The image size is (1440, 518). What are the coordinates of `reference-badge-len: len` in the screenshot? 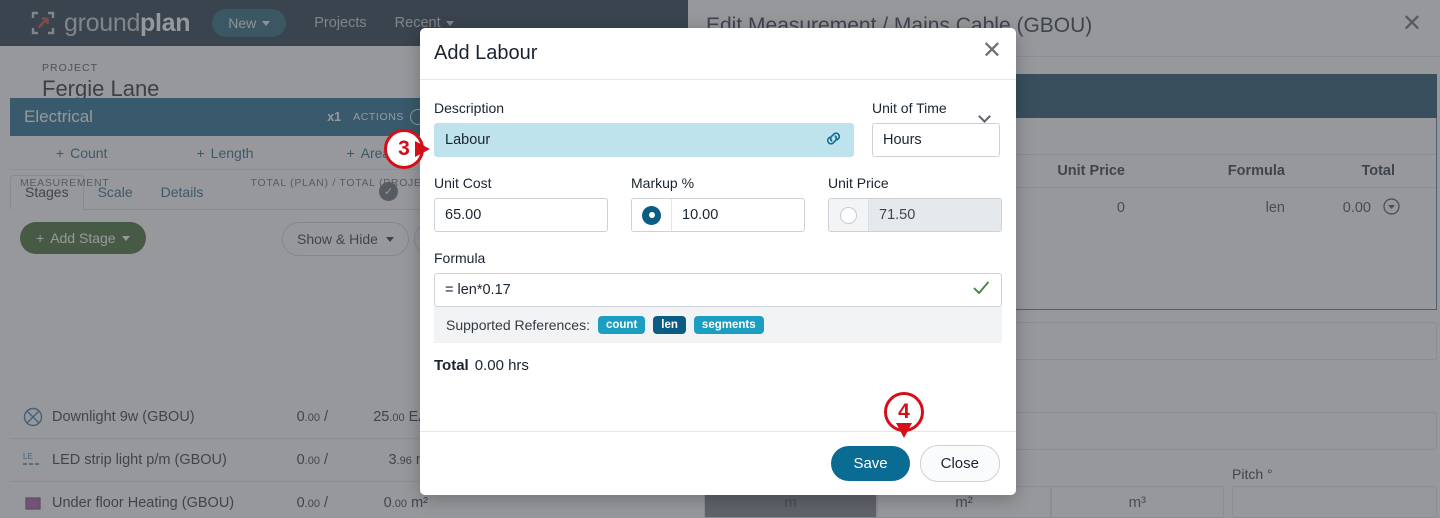 It's located at (669, 325).